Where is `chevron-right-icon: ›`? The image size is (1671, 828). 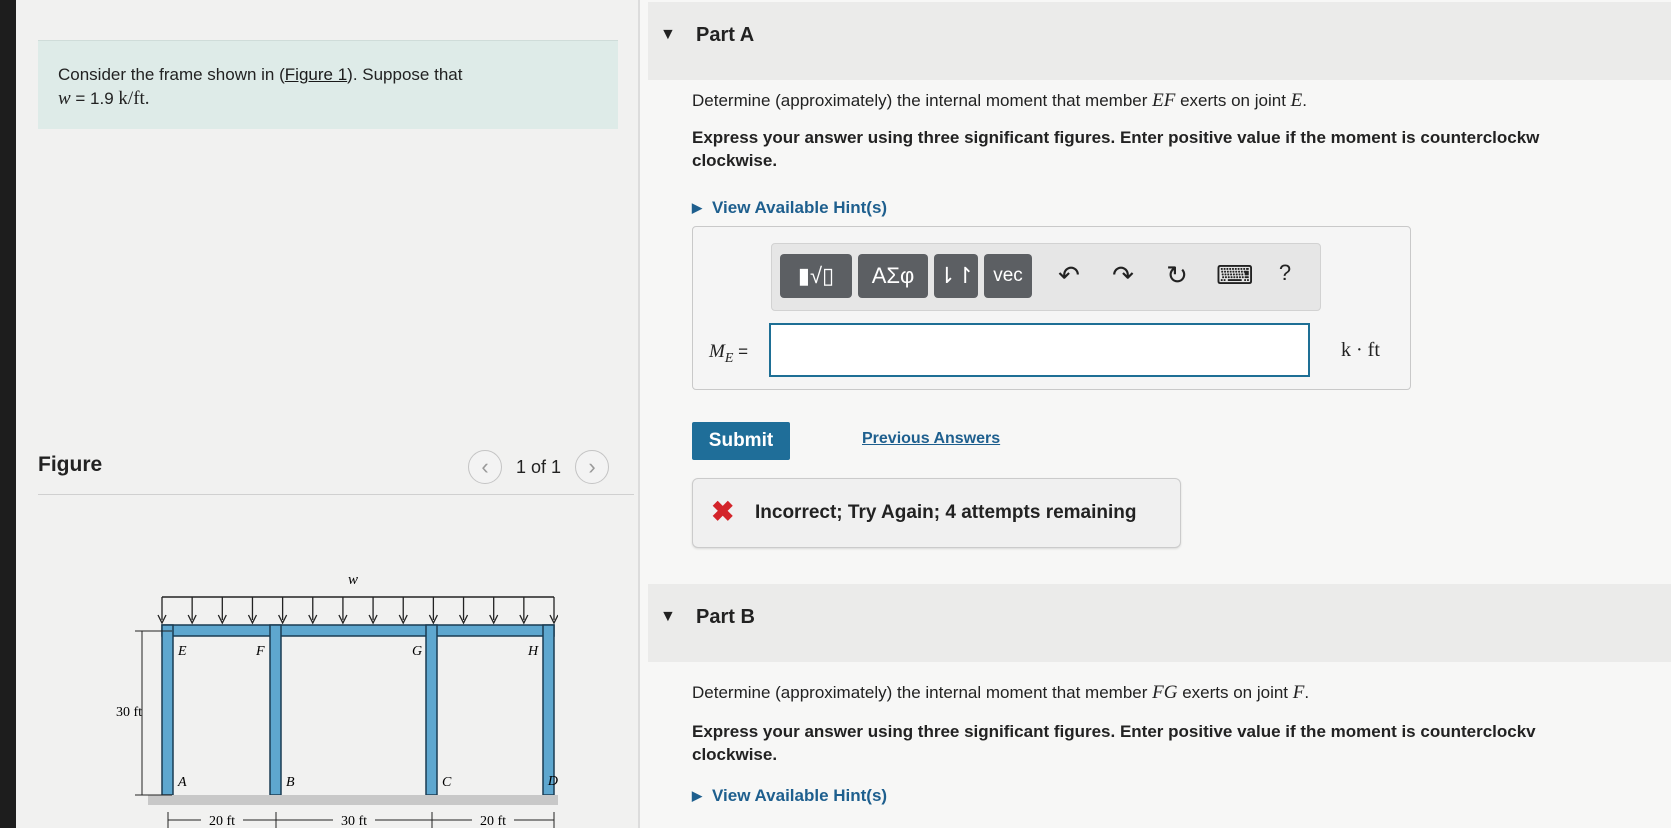 chevron-right-icon: › is located at coordinates (592, 466).